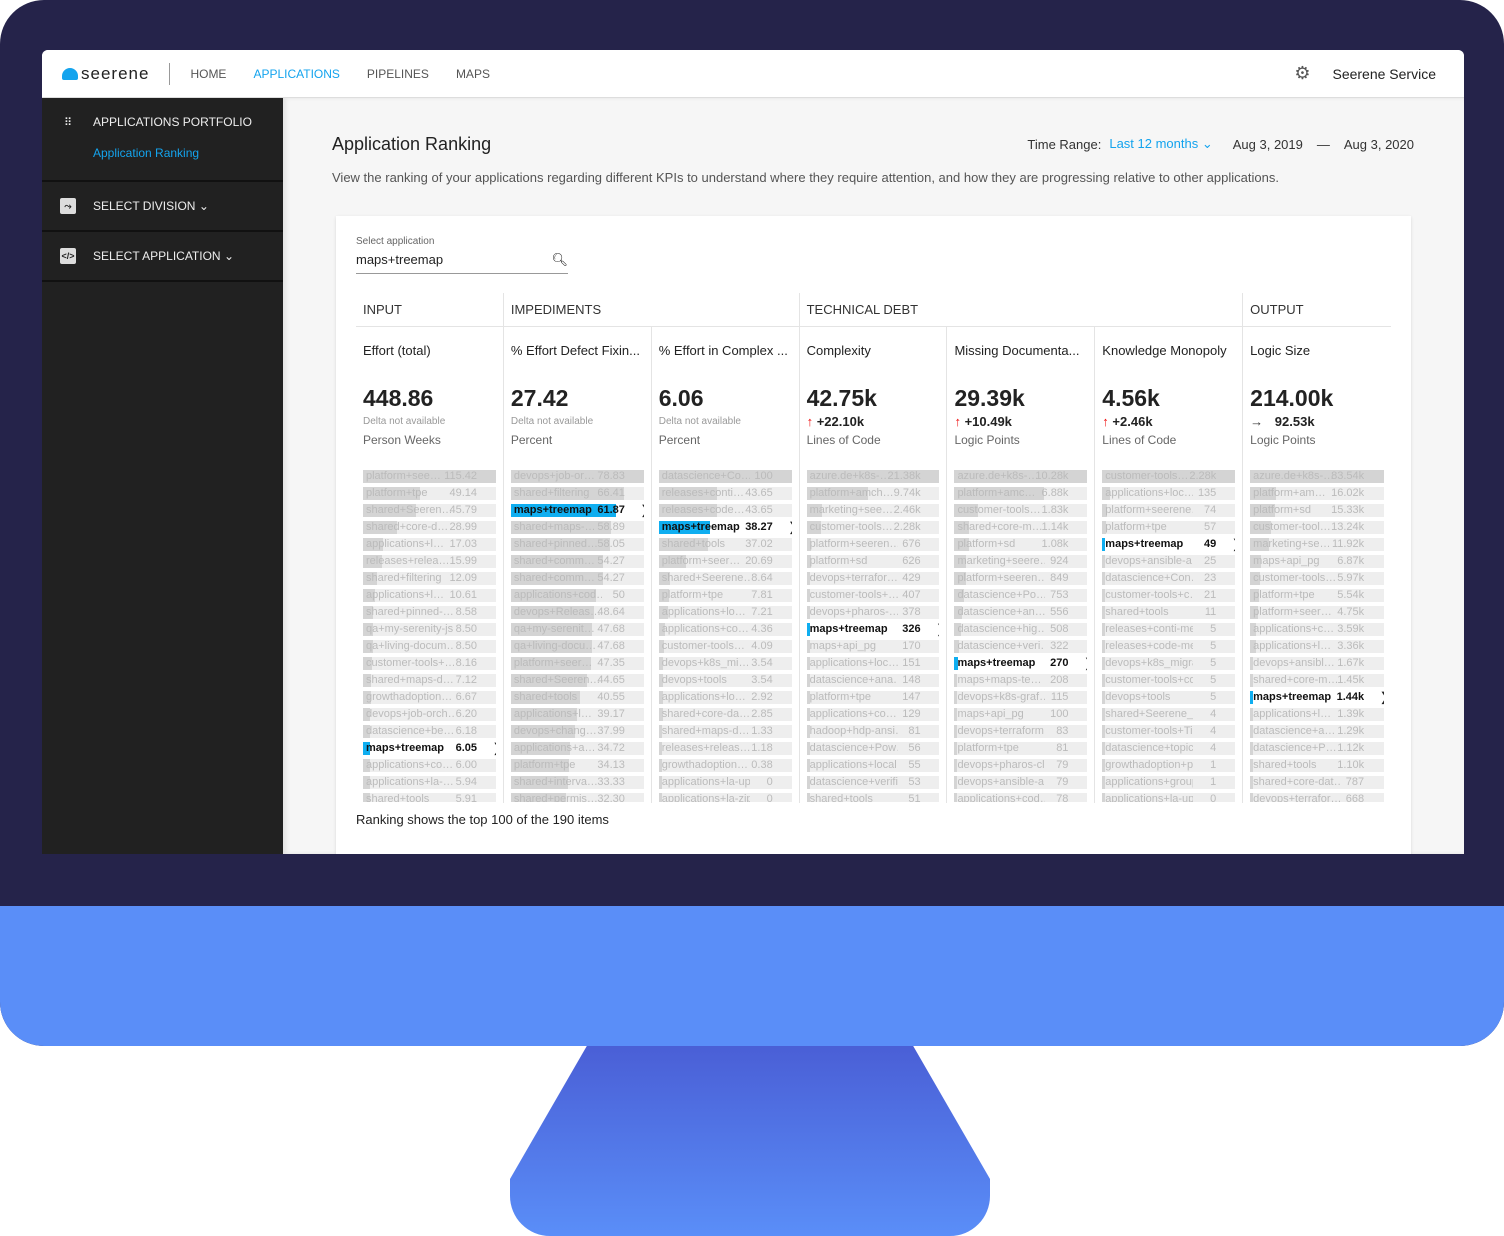  What do you see at coordinates (1169, 748) in the screenshot?
I see `ranking-row: datascience+topic-… 4` at bounding box center [1169, 748].